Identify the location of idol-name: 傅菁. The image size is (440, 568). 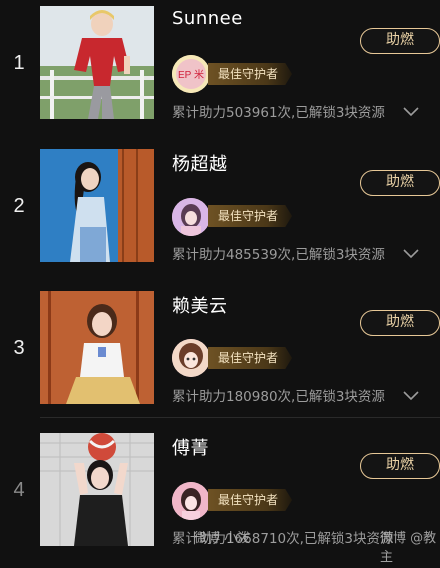
(190, 448).